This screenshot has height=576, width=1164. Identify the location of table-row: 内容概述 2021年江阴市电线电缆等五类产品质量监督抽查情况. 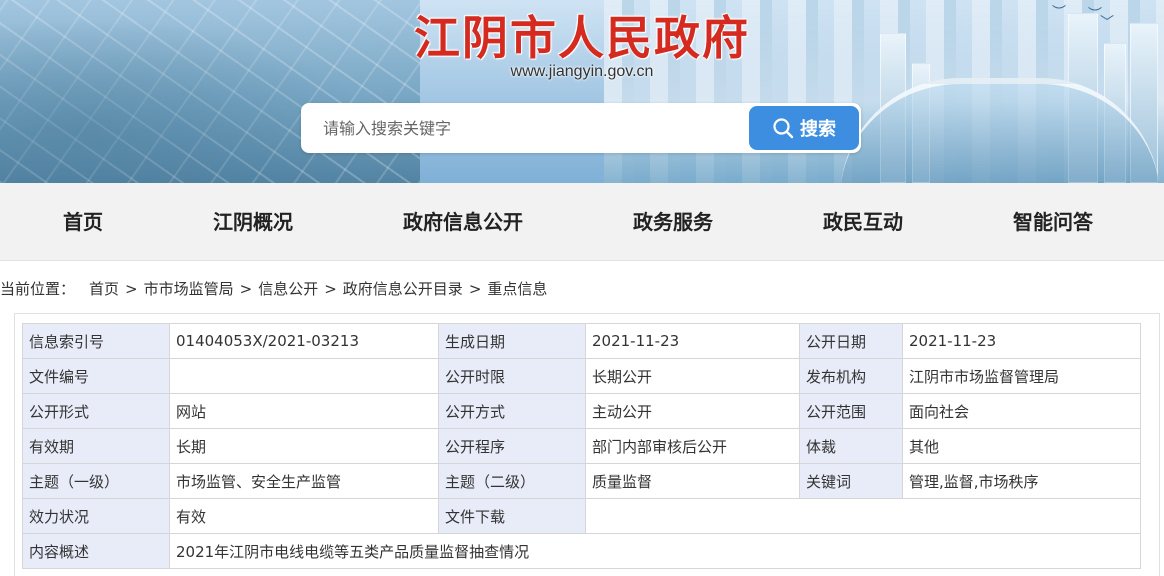
(581, 551).